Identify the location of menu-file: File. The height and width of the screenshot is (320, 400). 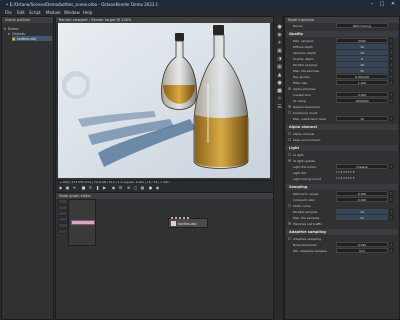
(8, 12).